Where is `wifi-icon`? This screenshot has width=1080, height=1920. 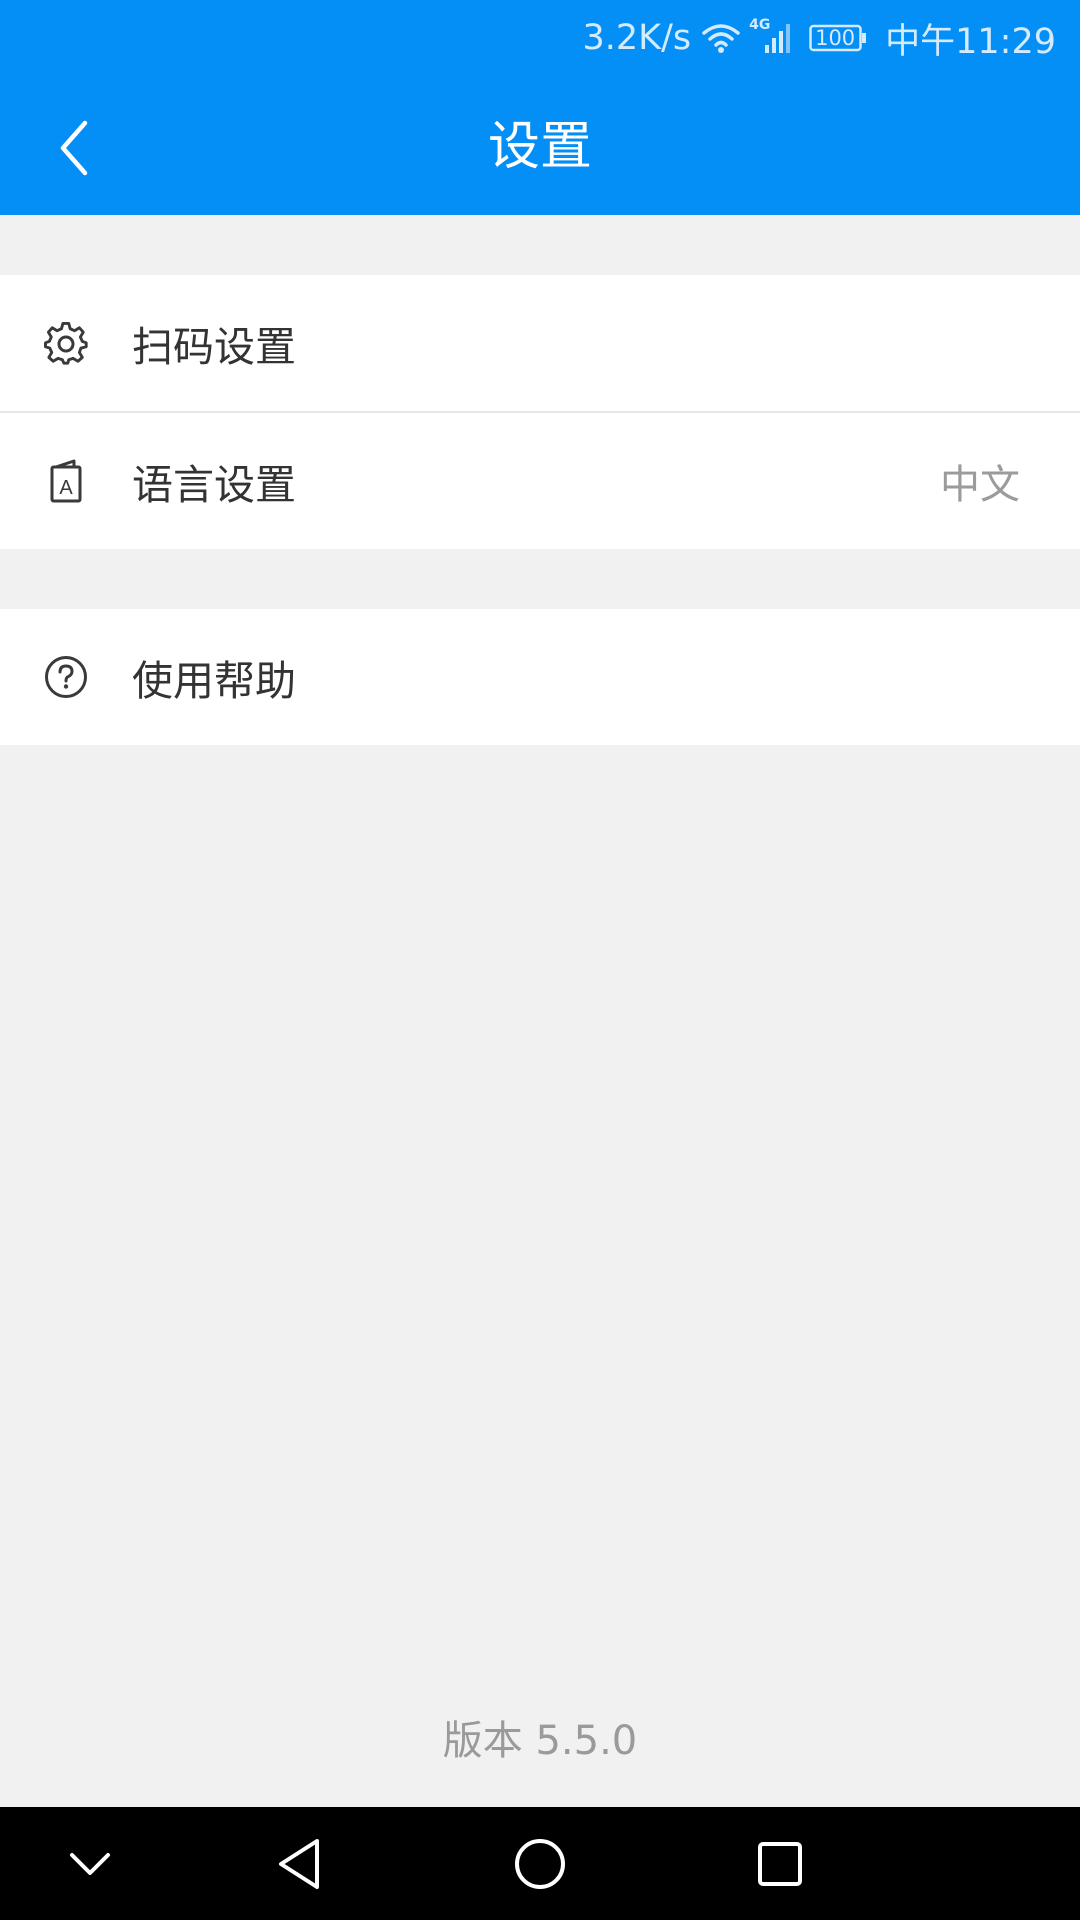 wifi-icon is located at coordinates (721, 38).